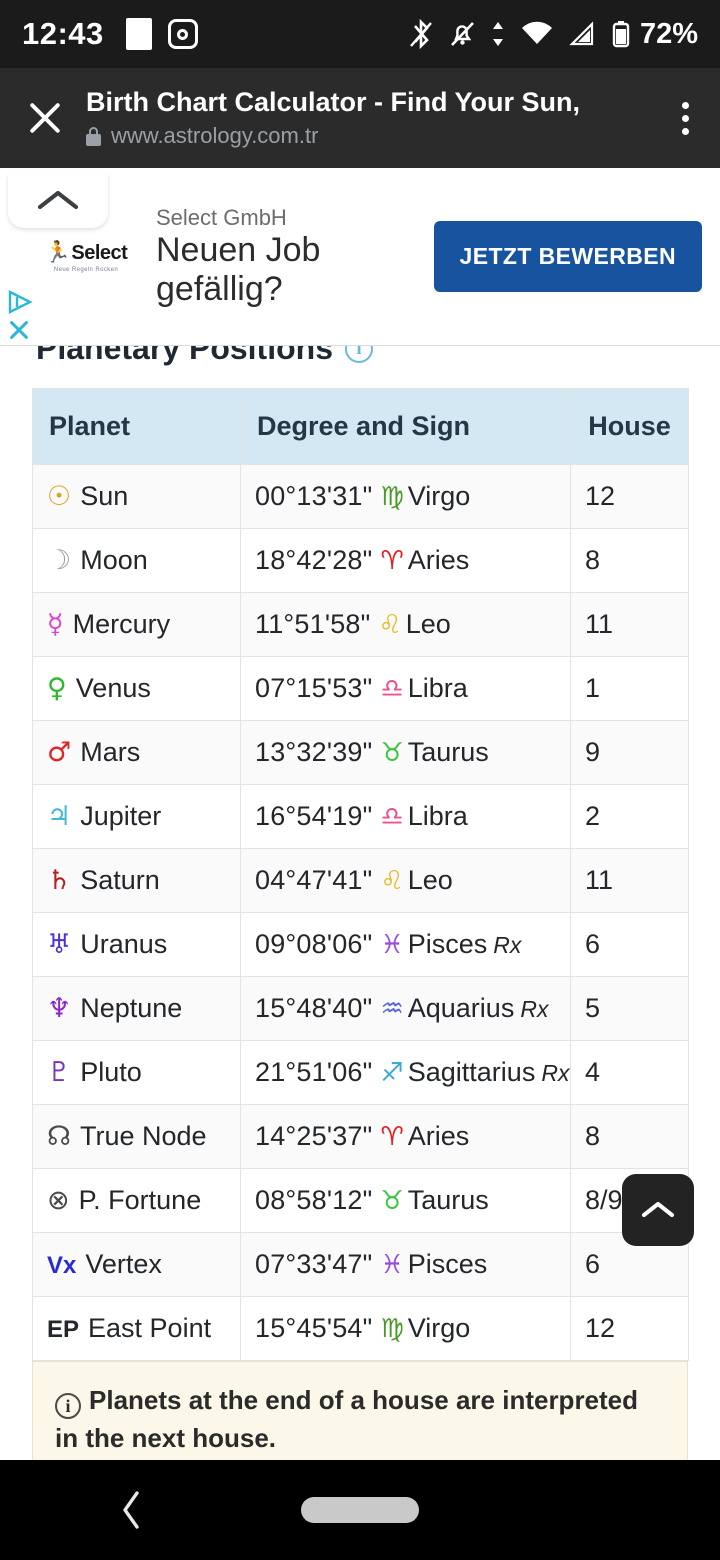 The image size is (720, 1560). What do you see at coordinates (132, 1510) in the screenshot?
I see `back-button` at bounding box center [132, 1510].